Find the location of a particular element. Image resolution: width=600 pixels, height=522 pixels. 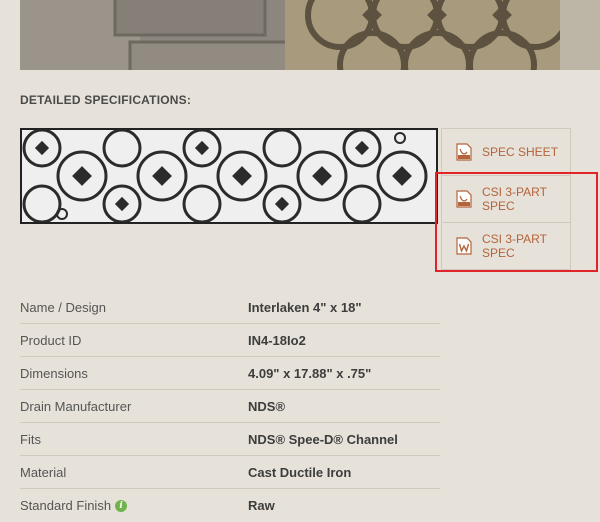

grate-product-image is located at coordinates (229, 176).